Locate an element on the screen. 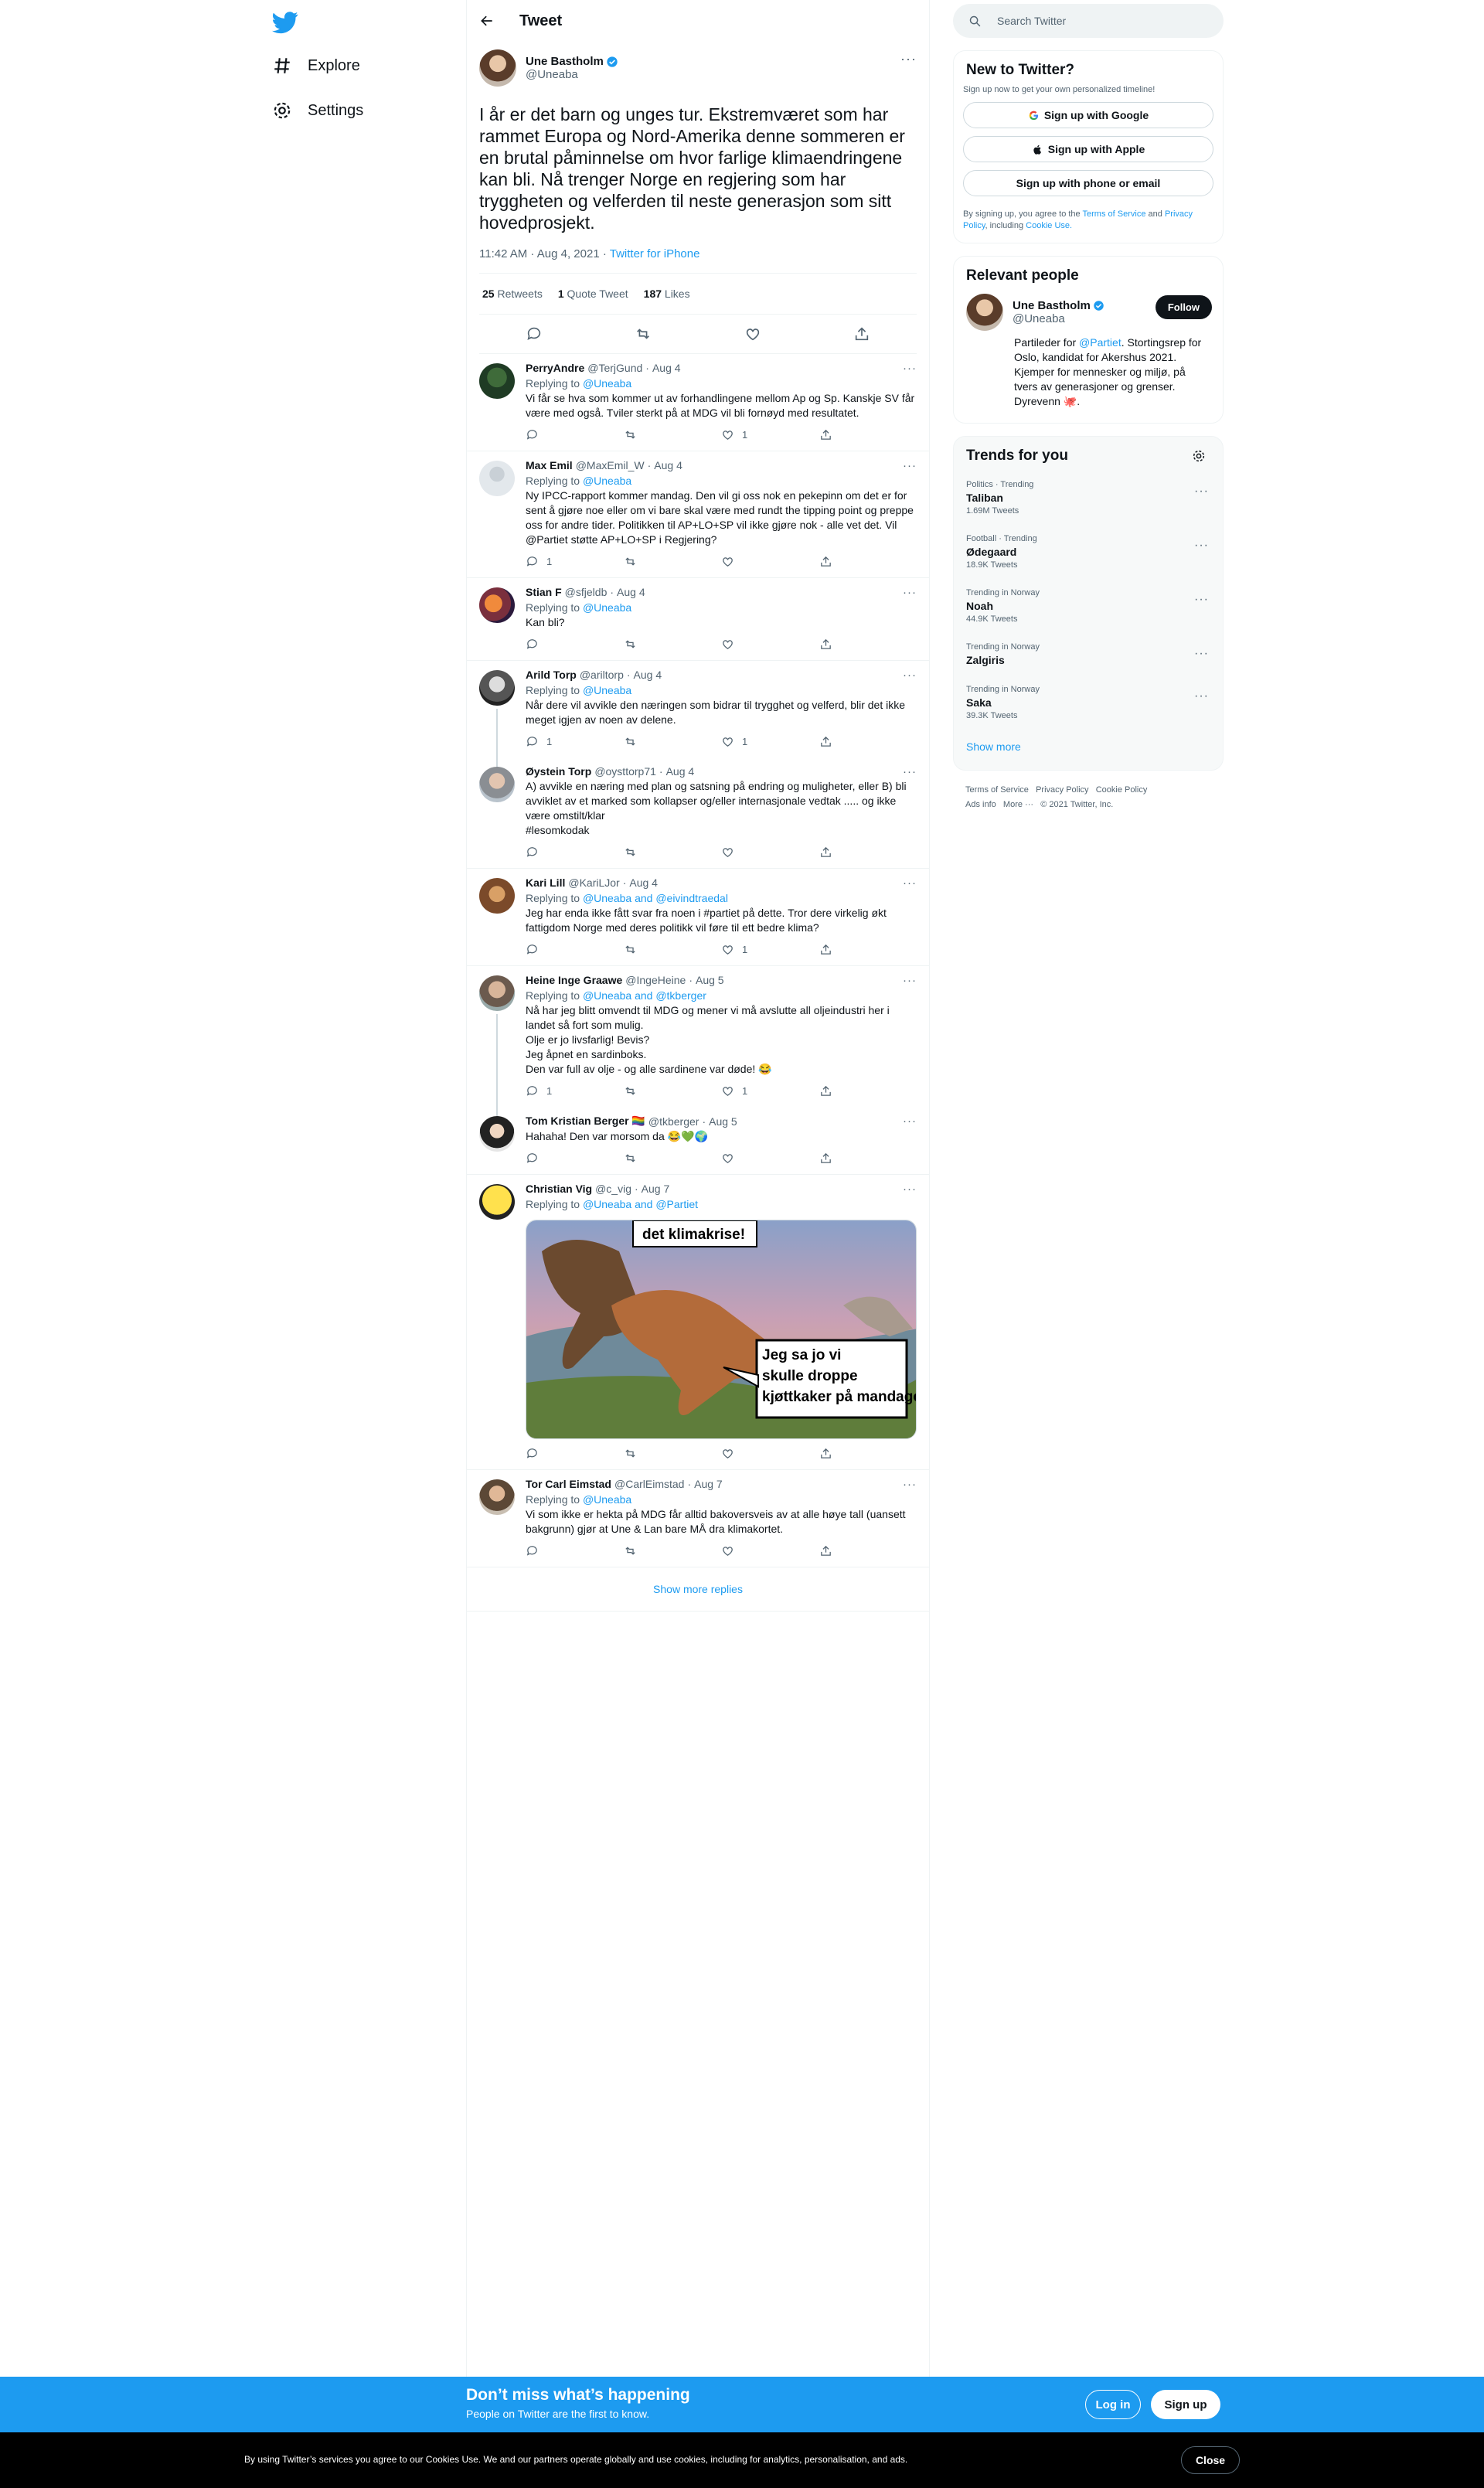  gear-icon is located at coordinates (1199, 456).